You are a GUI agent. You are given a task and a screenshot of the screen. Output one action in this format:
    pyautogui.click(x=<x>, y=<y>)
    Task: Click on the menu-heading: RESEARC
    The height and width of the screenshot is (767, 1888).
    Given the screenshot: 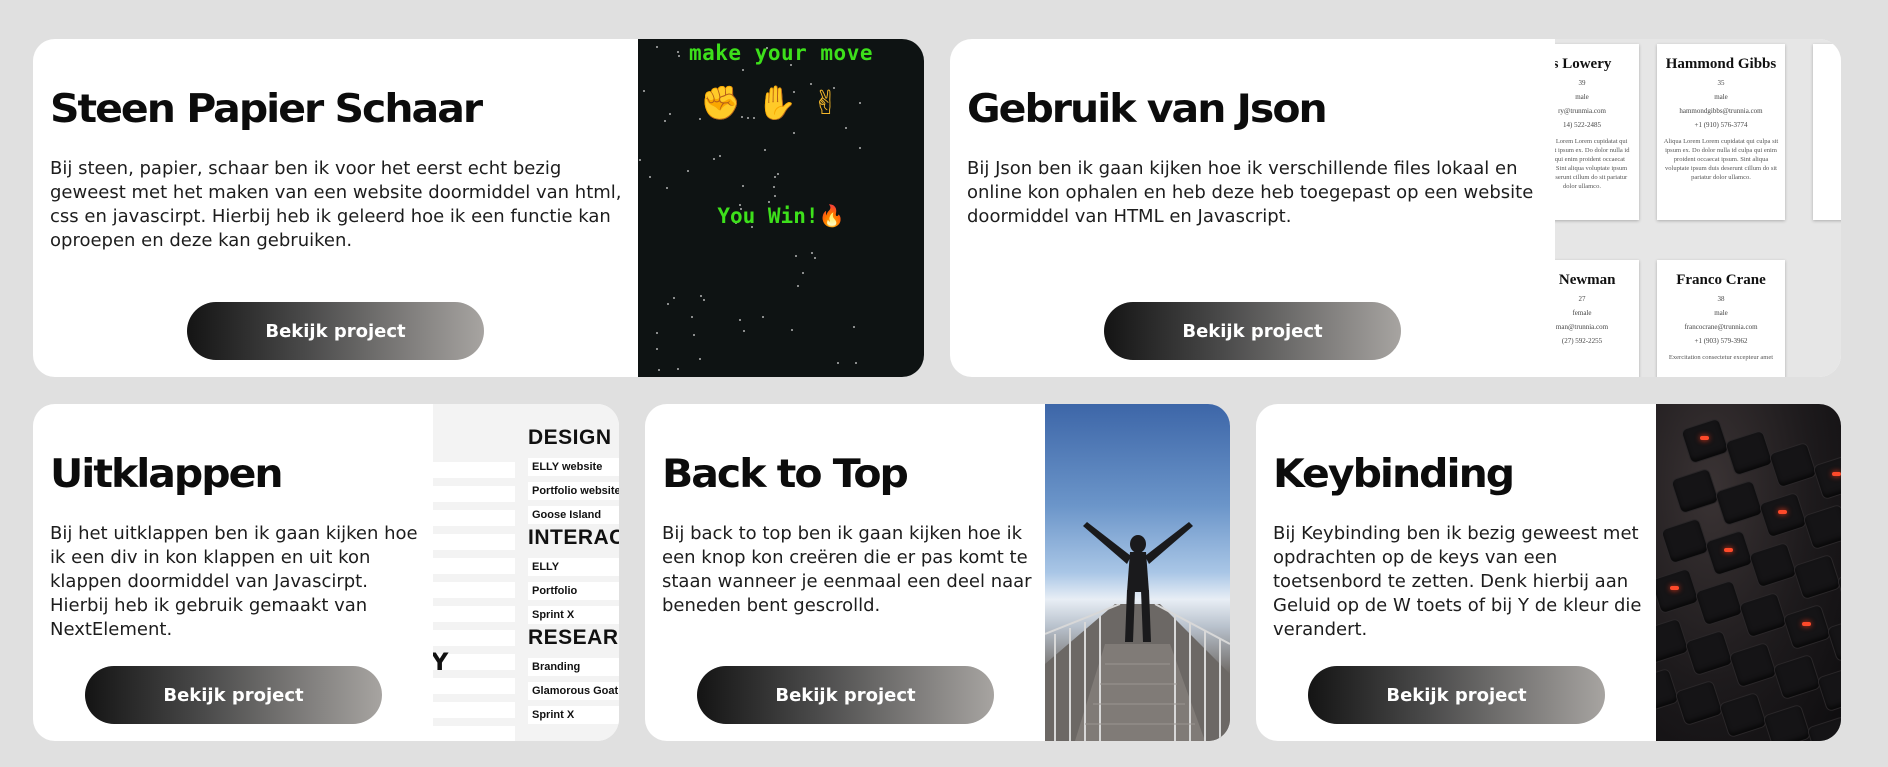 What is the action you would take?
    pyautogui.click(x=573, y=637)
    